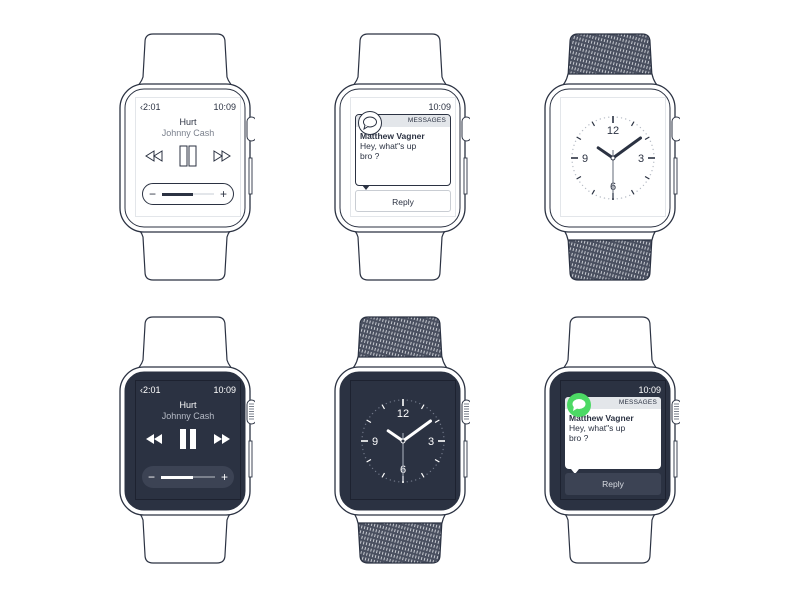  Describe the element at coordinates (370, 123) in the screenshot. I see `speech-bubble-icon` at that location.